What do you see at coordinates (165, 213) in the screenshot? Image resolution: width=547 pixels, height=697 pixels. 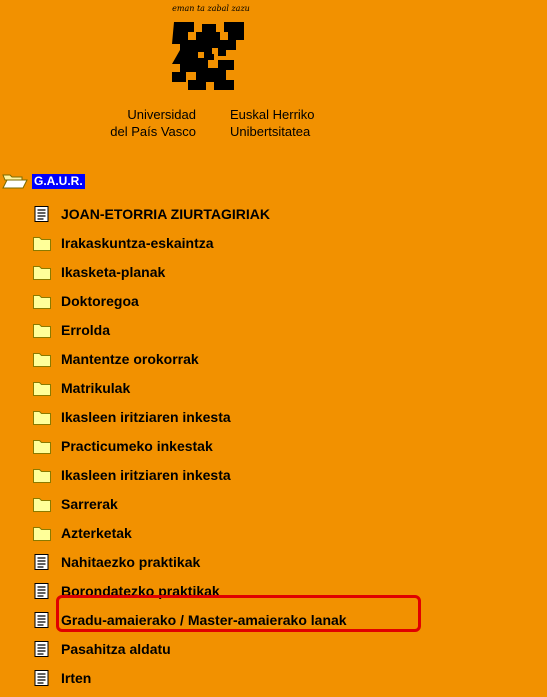 I see `menu-item-label: JOAN-ETORRIA ZIURTAGIRIAK` at bounding box center [165, 213].